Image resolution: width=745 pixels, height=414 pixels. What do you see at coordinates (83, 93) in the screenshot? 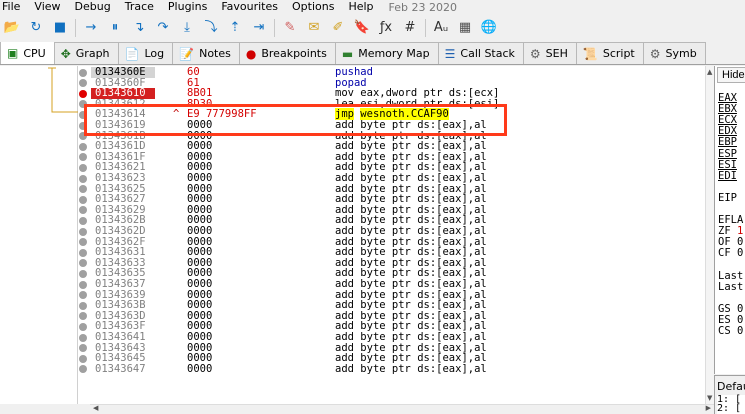
I see `breakpoint-set-icon` at bounding box center [83, 93].